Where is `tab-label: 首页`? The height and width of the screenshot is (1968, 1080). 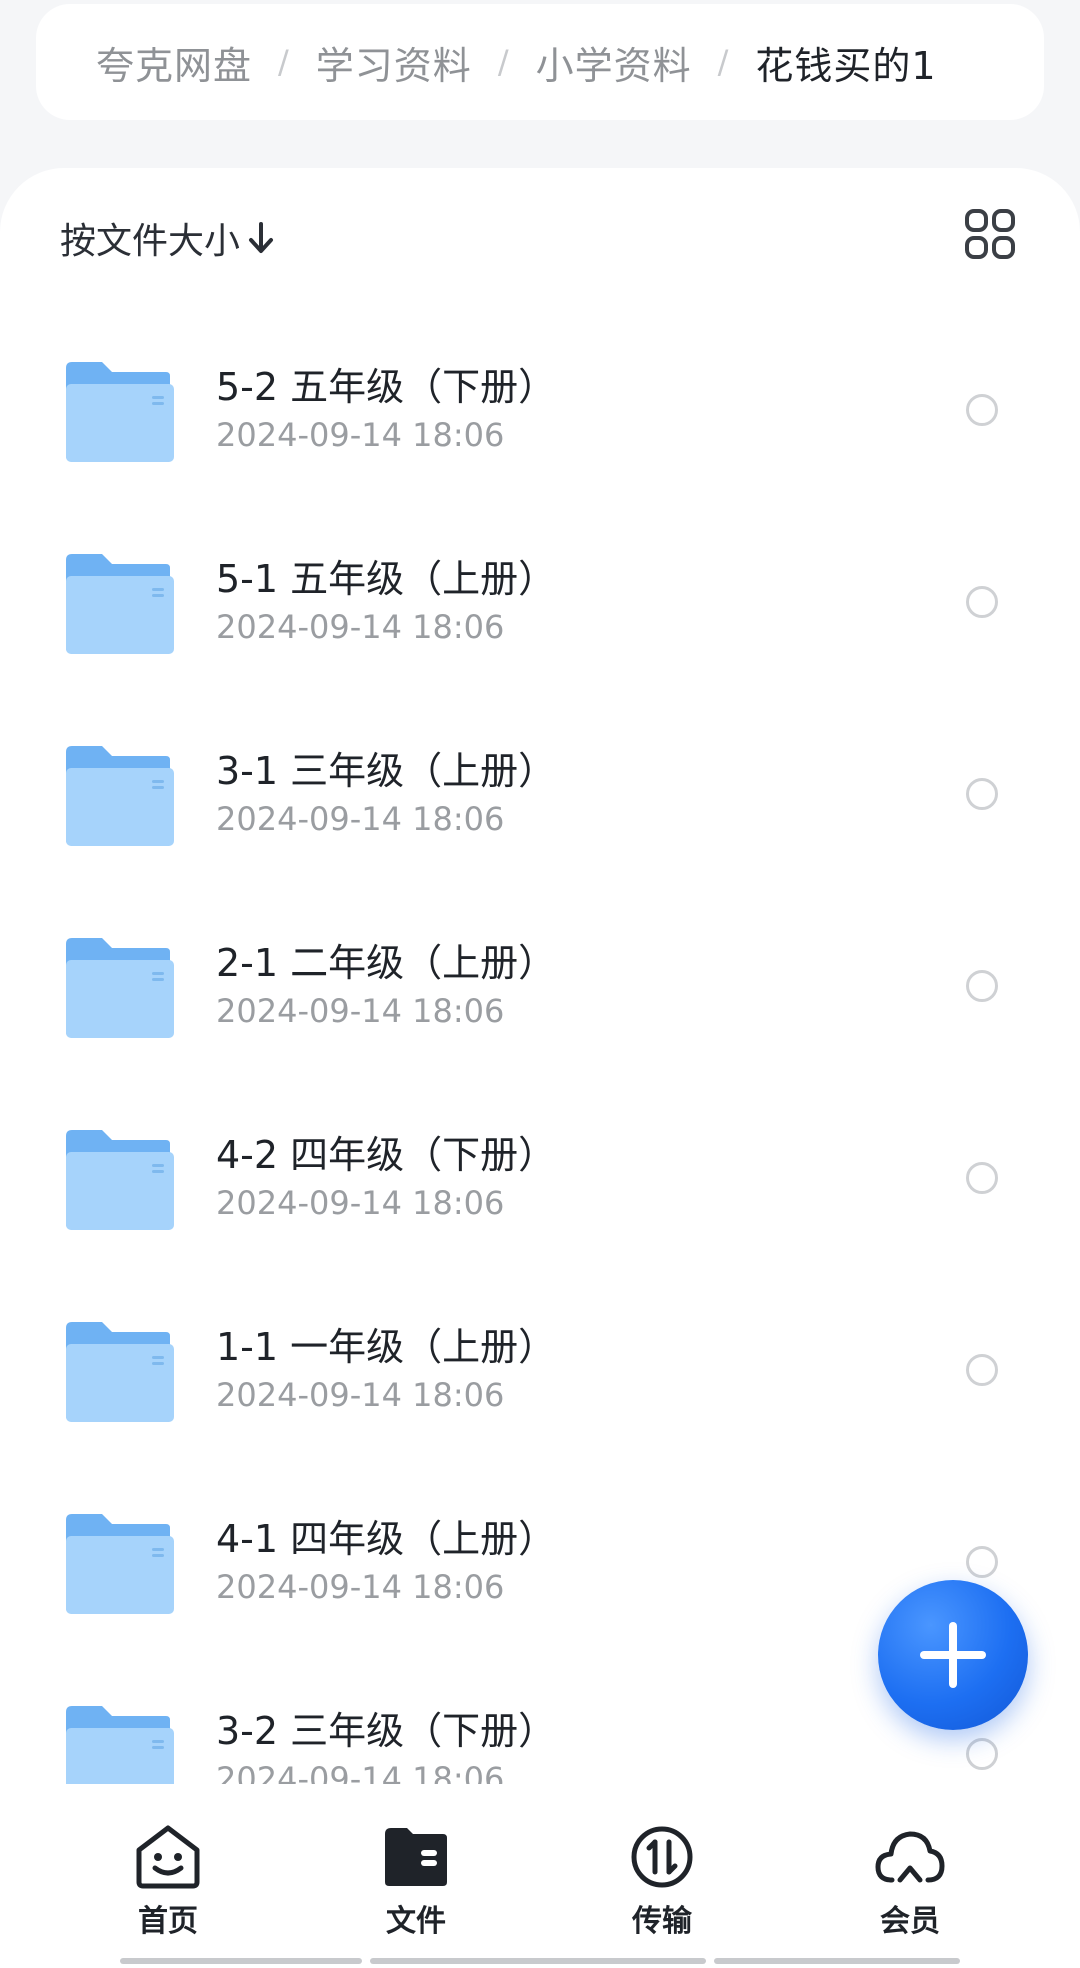
tab-label: 首页 is located at coordinates (168, 1921).